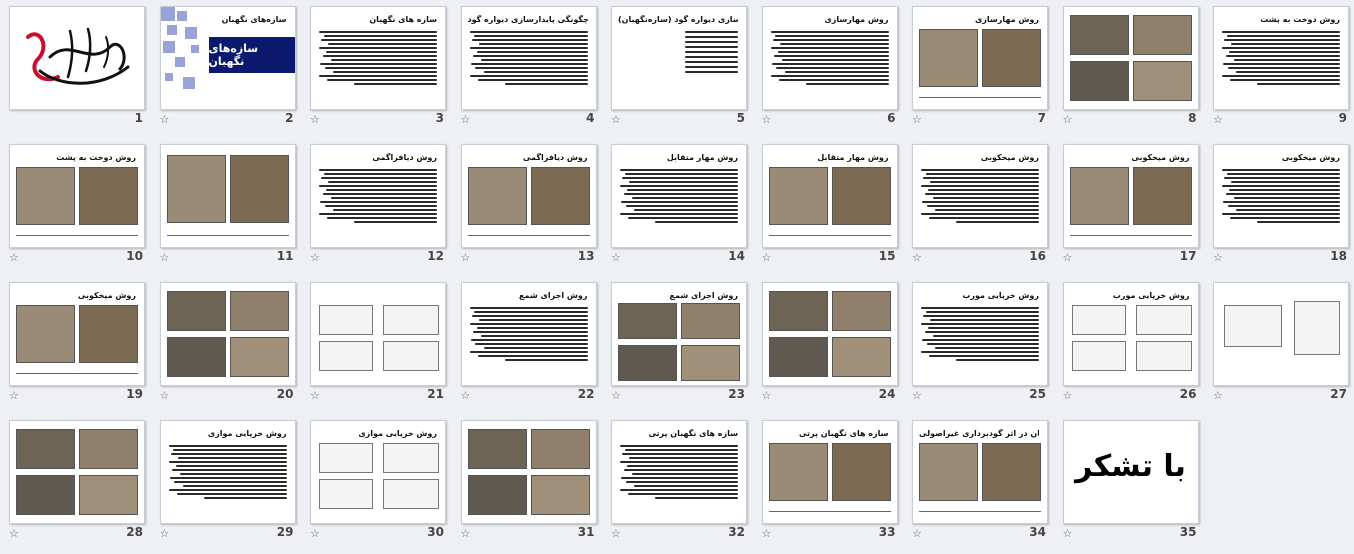 The width and height of the screenshot is (1354, 554). What do you see at coordinates (528, 58) in the screenshot?
I see `slide-thumbnail: چگونگی پایدارسازی دیواره گود` at bounding box center [528, 58].